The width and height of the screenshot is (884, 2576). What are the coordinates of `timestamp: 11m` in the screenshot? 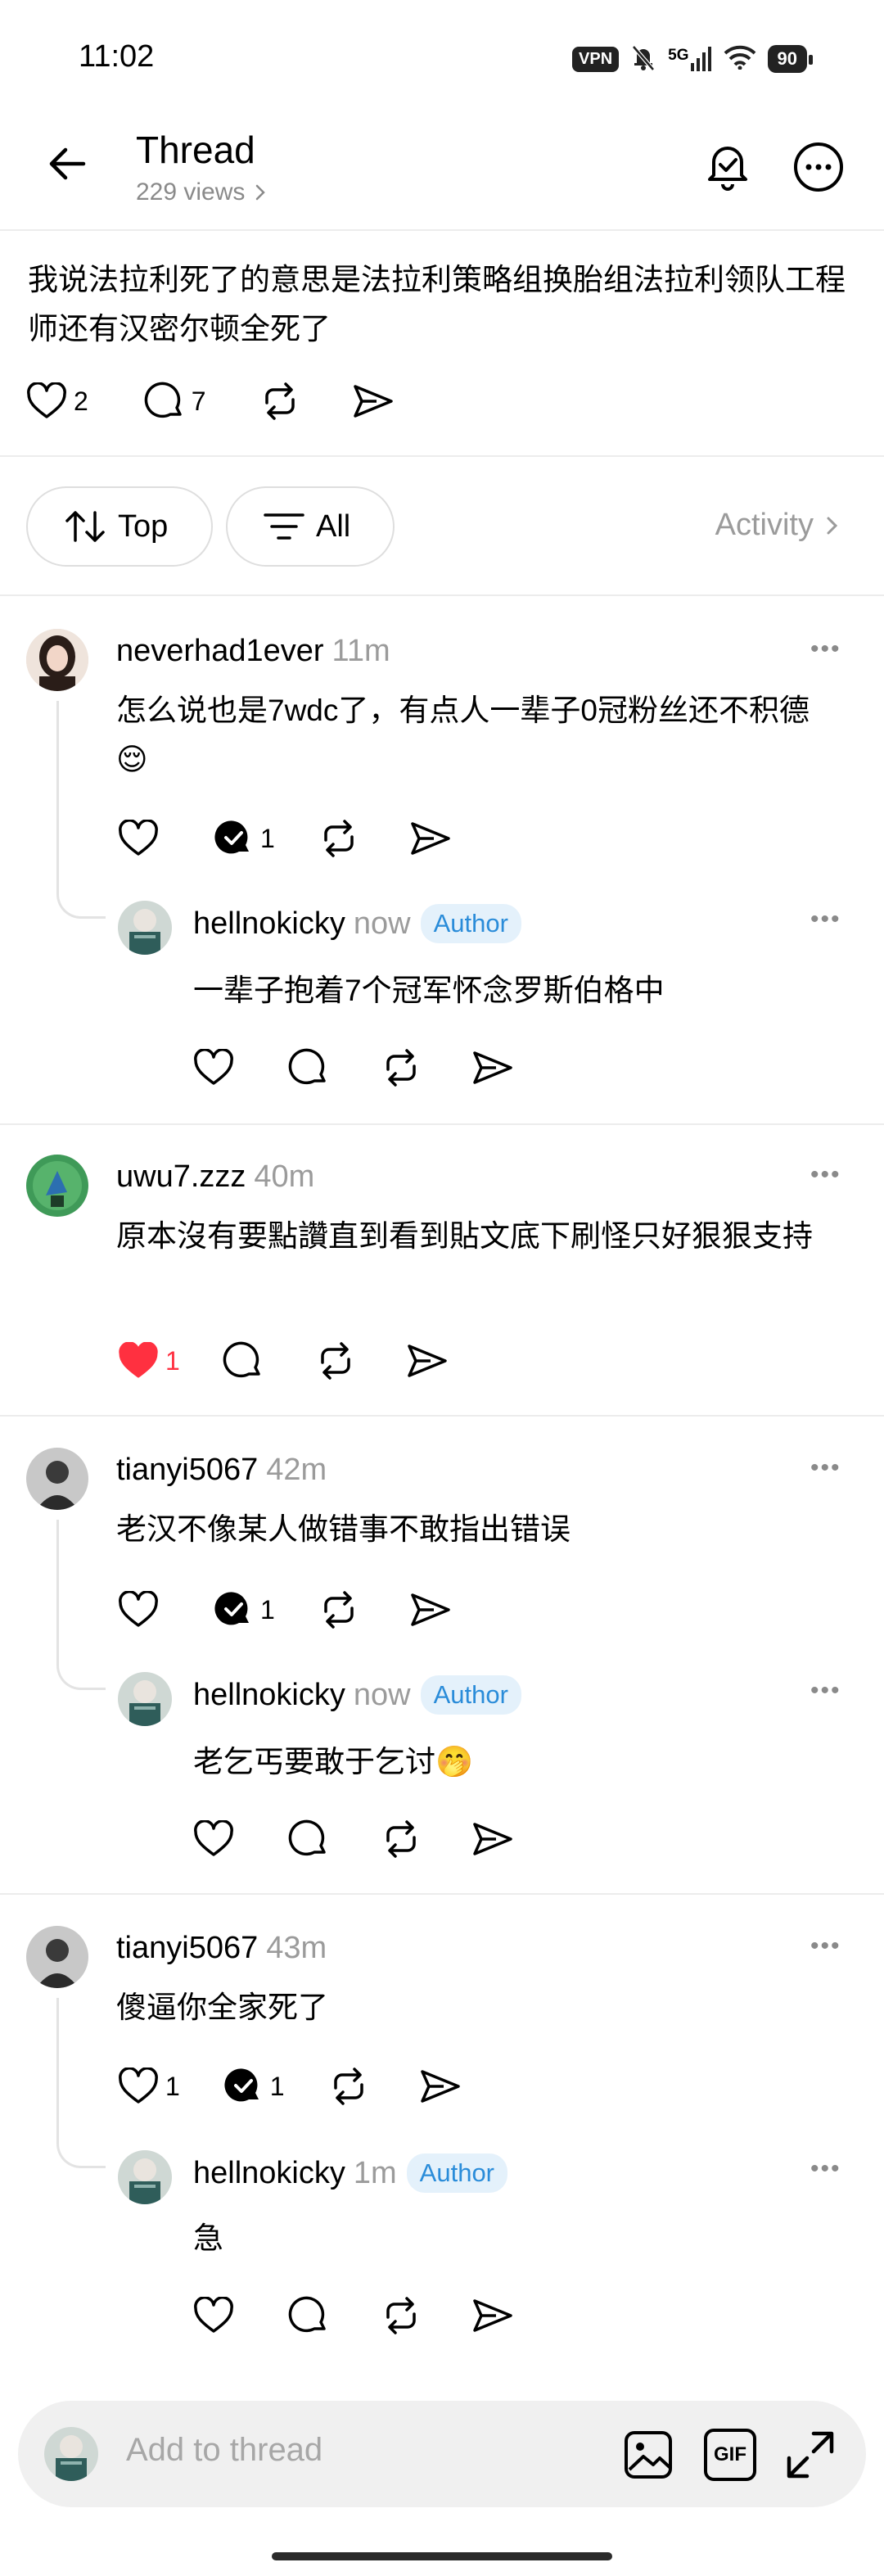 It's located at (361, 651).